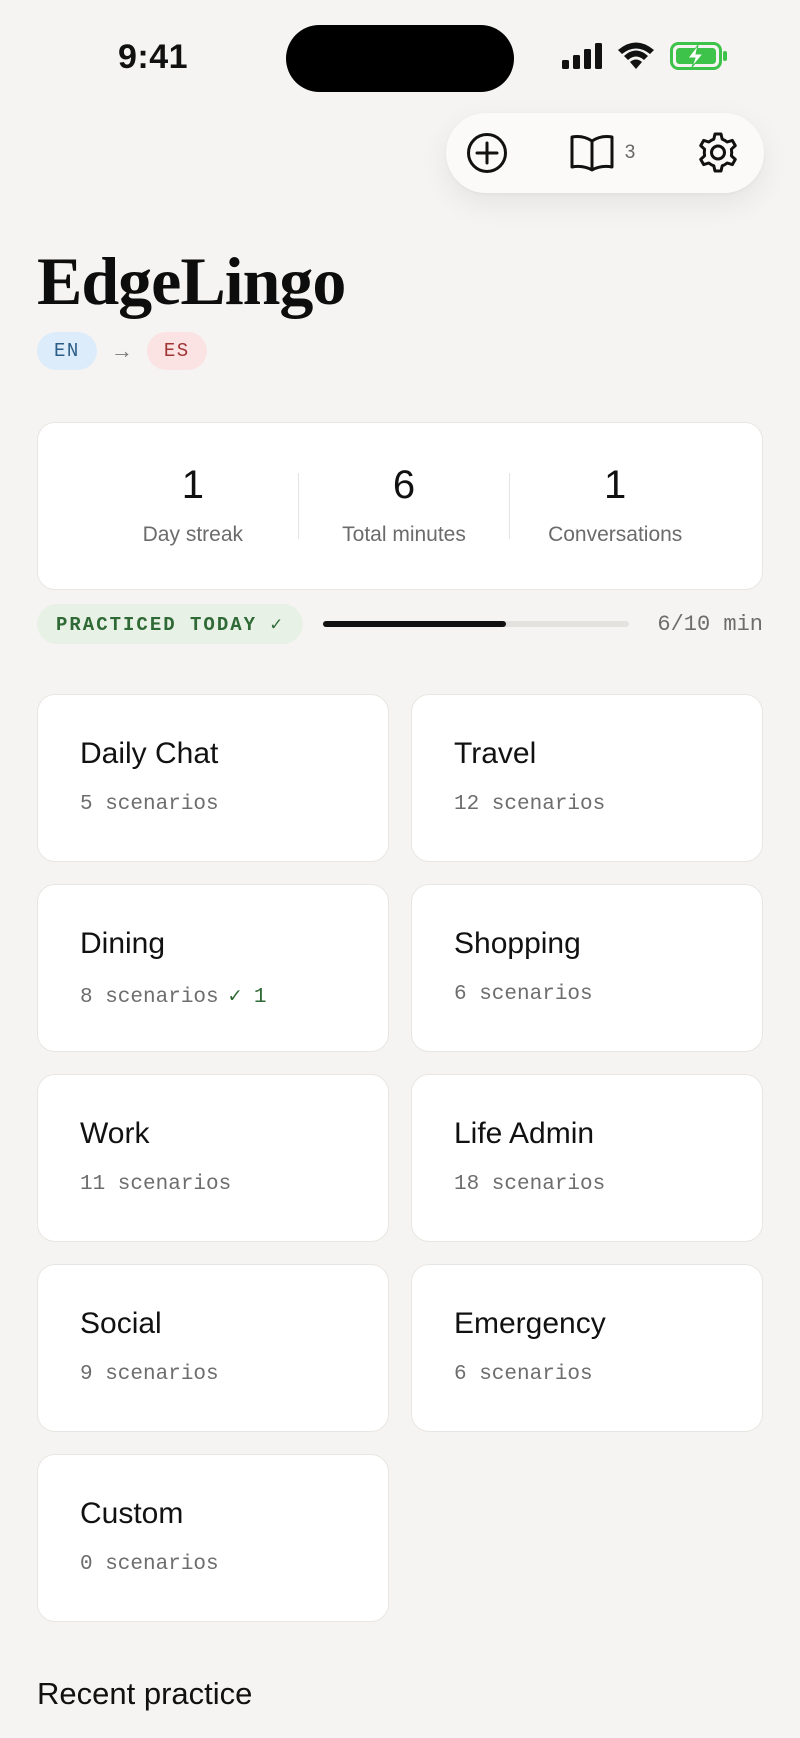  I want to click on category-card-dining: Dining 8 scenarios ✓ 1, so click(213, 968).